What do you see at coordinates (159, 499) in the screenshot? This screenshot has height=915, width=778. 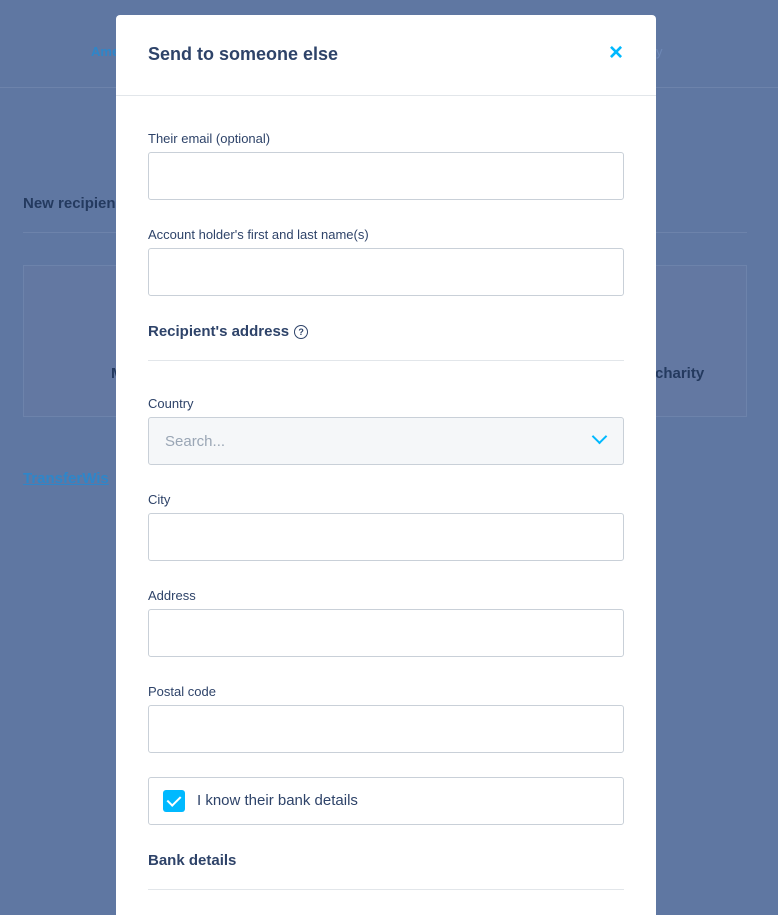 I see `city-label: City` at bounding box center [159, 499].